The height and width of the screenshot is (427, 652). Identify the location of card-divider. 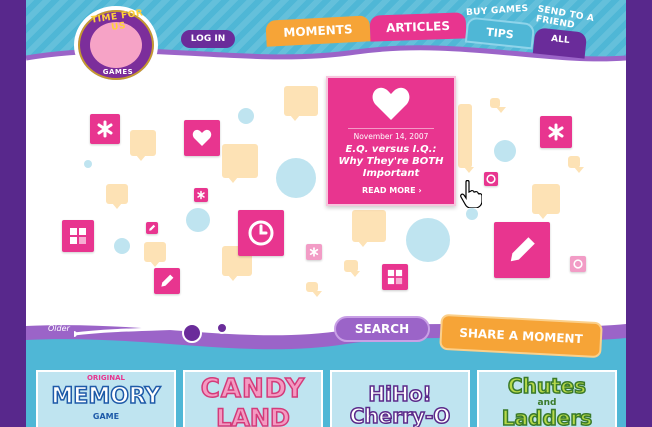
(391, 128).